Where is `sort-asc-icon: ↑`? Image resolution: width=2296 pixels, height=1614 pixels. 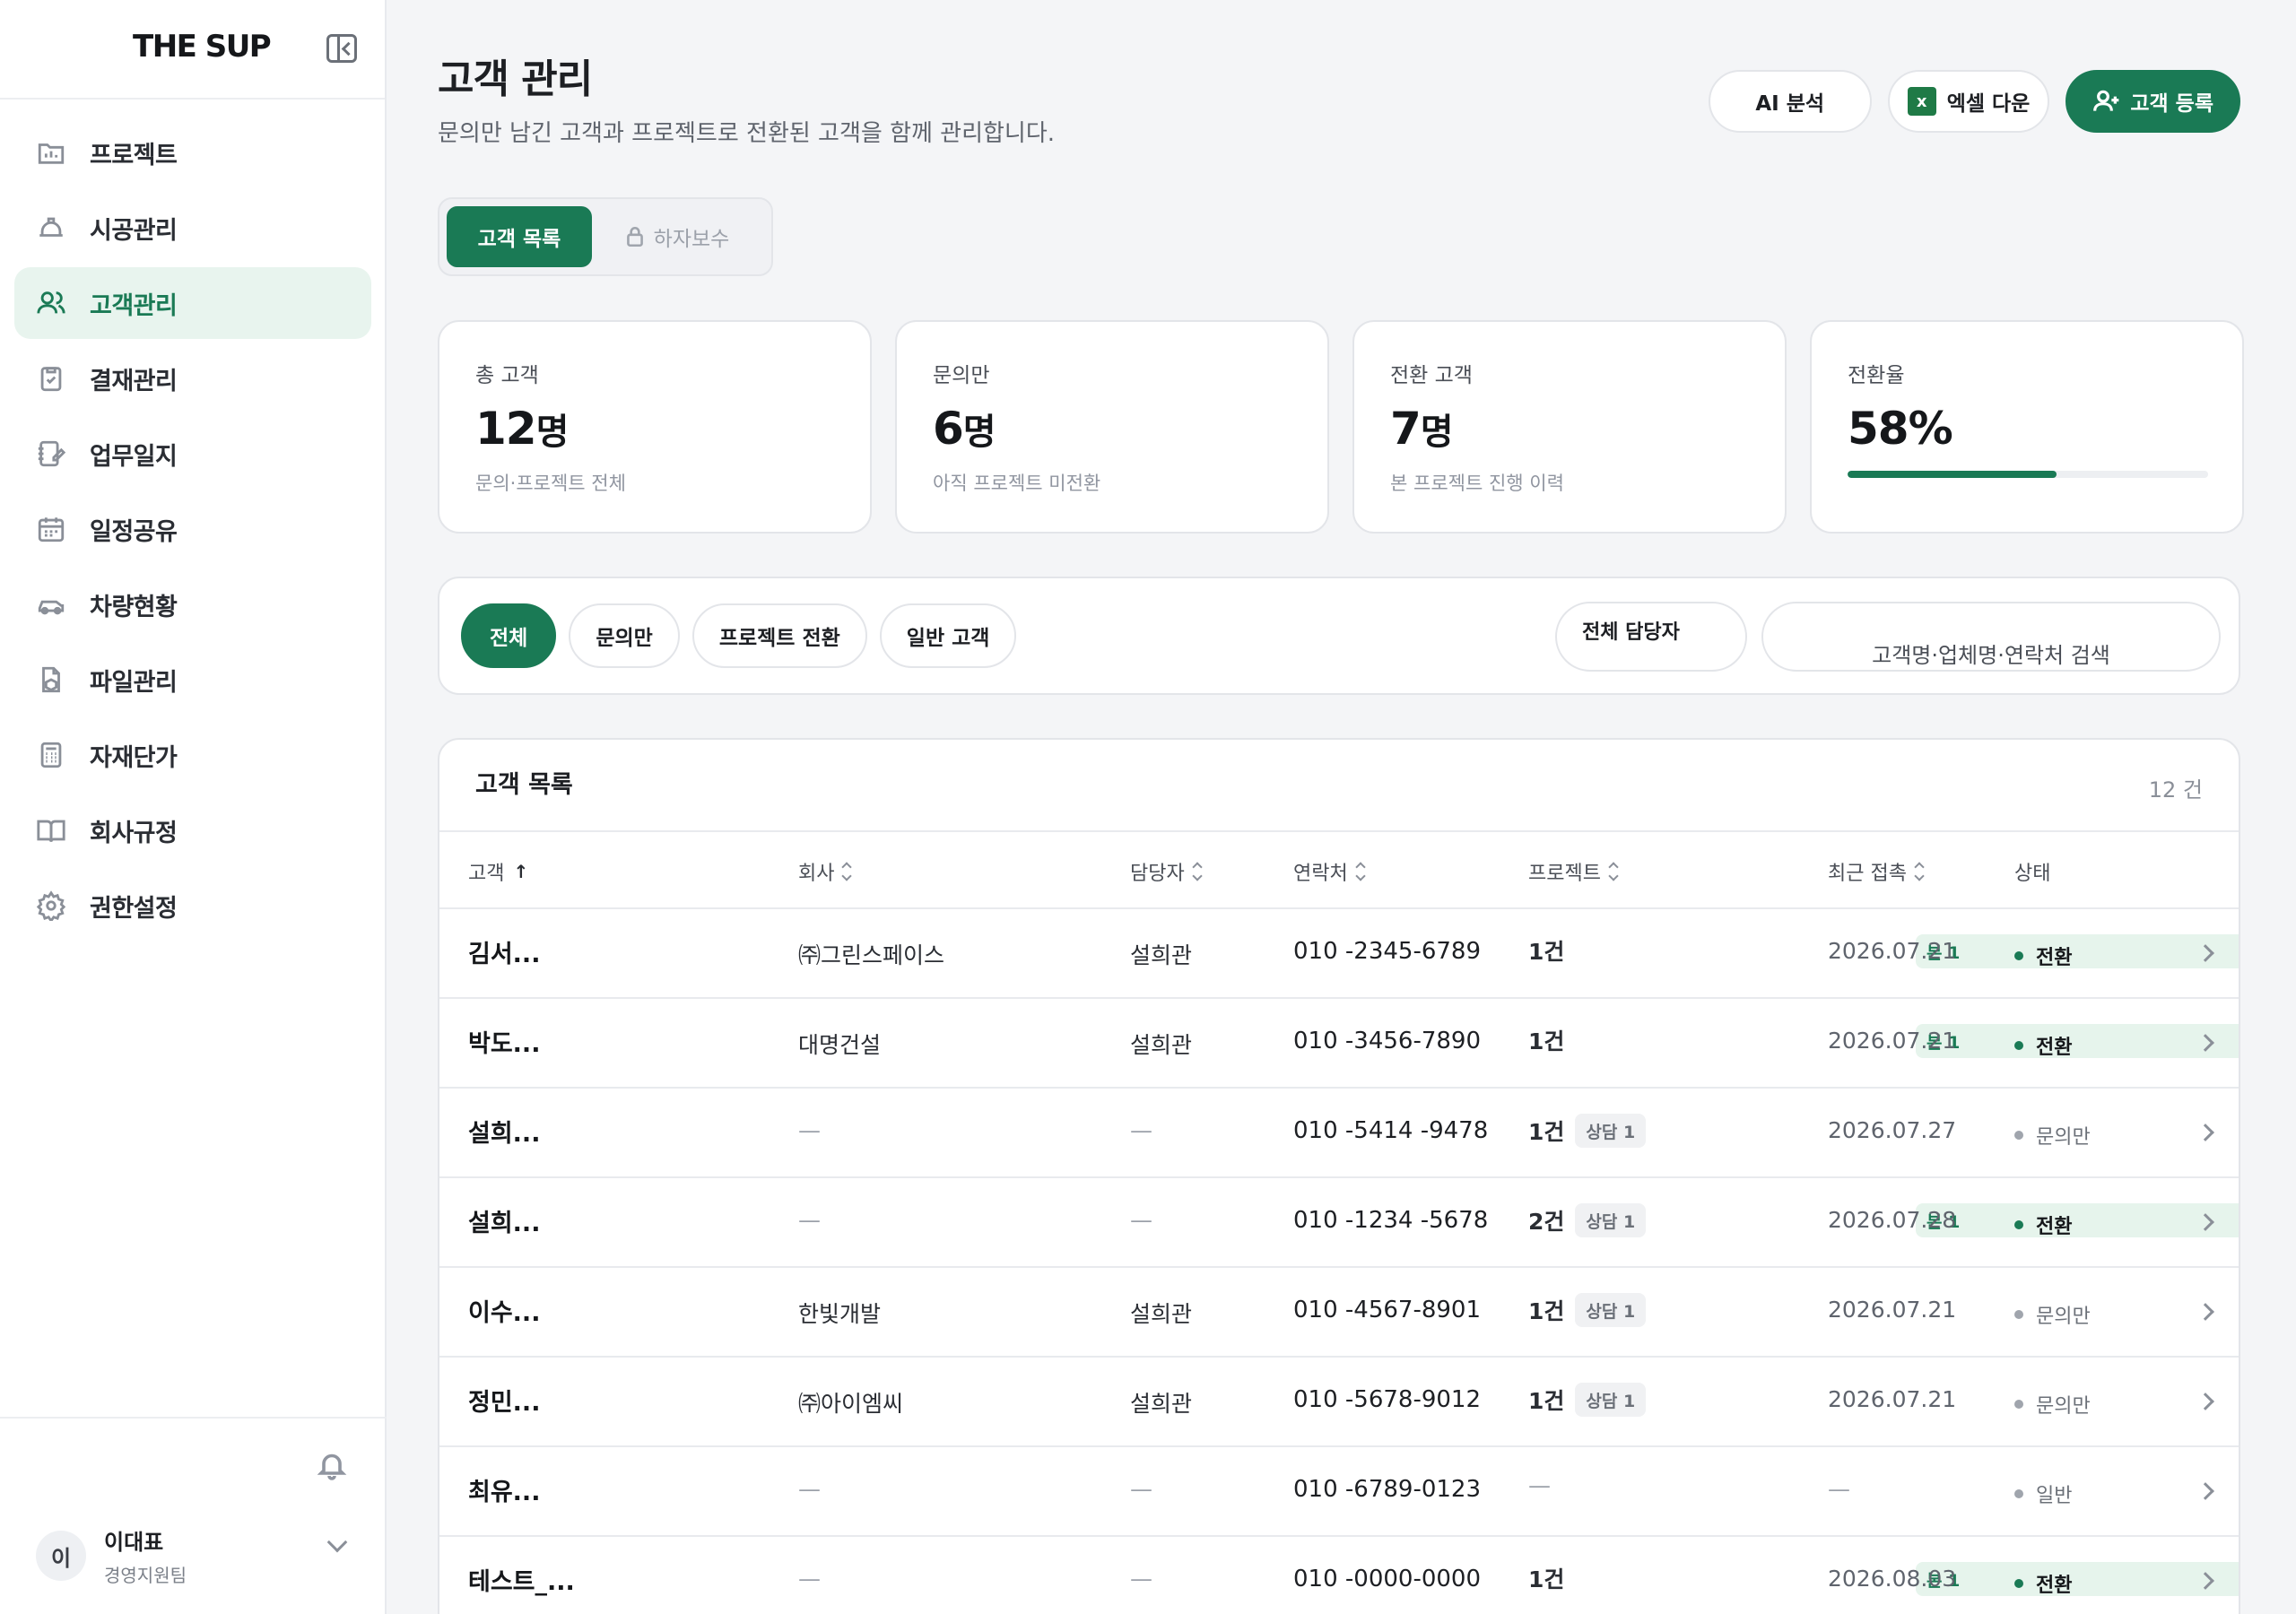
sort-asc-icon: ↑ is located at coordinates (521, 871).